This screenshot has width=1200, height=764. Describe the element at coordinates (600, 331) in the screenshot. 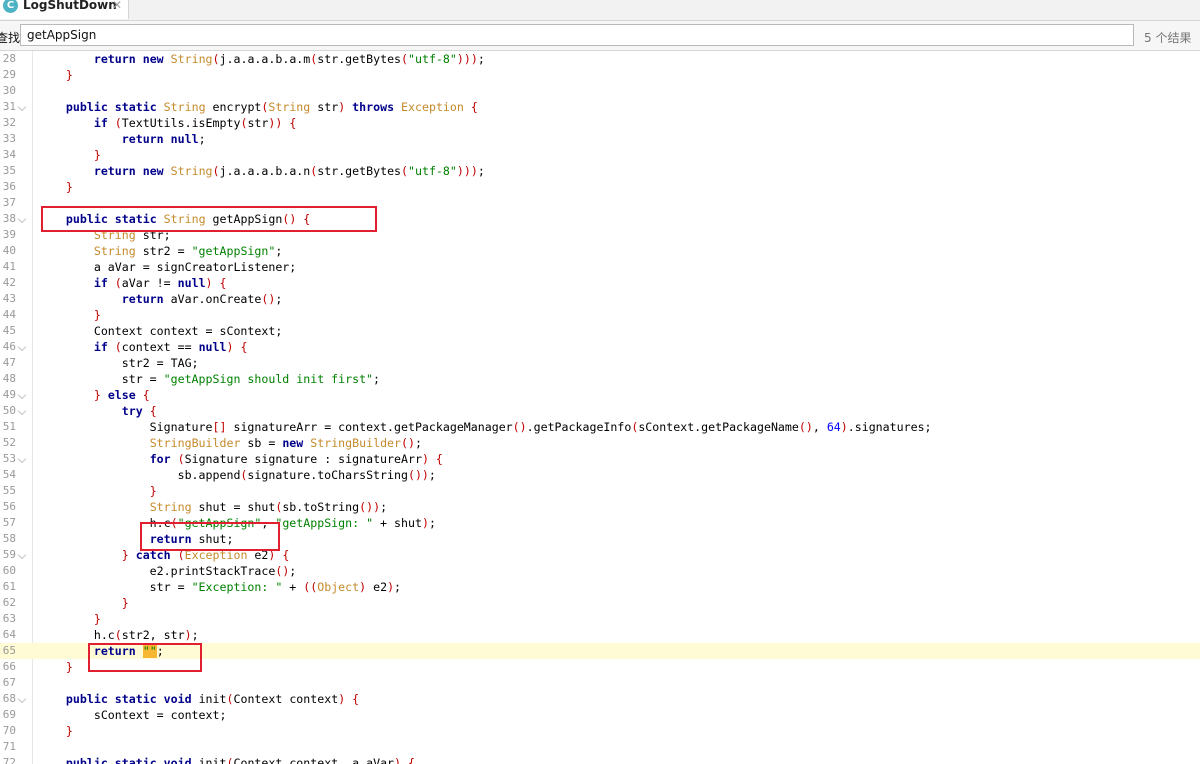

I see `code-line: 45 Context context = sContext;` at that location.